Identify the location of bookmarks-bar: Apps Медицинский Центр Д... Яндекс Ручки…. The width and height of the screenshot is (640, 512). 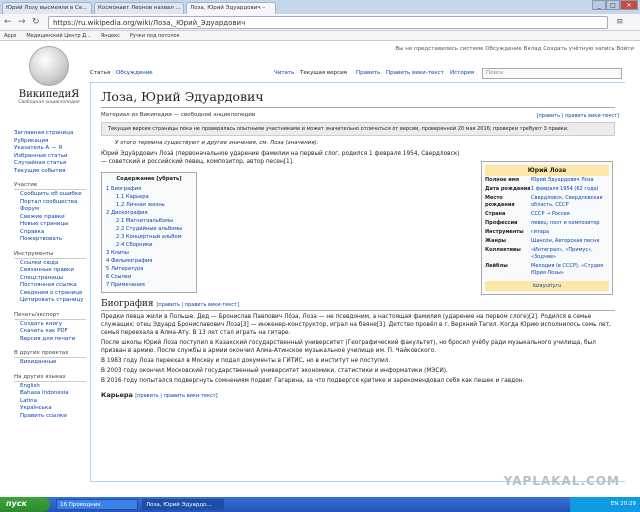
(320, 36).